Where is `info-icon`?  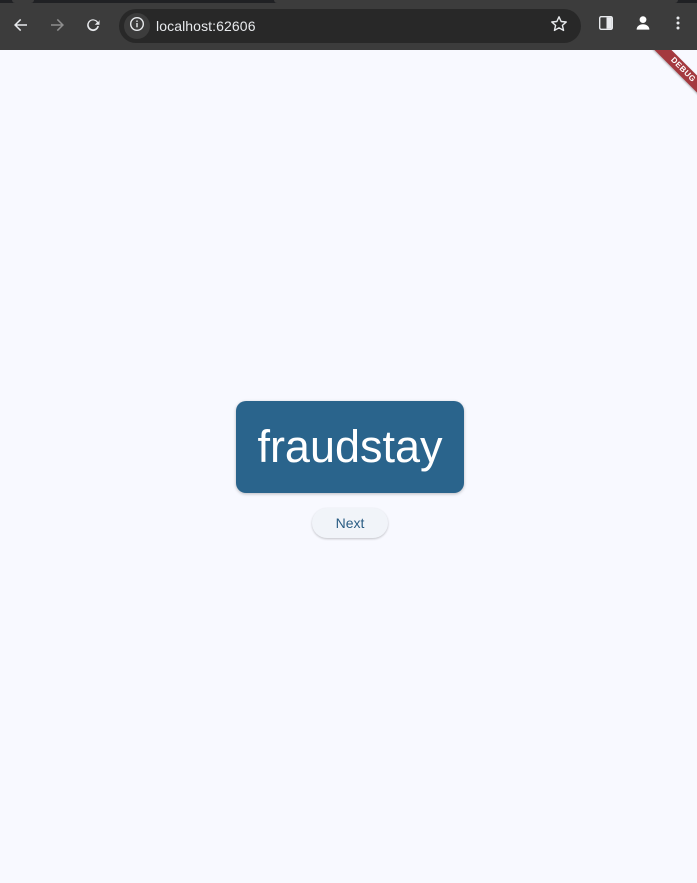
info-icon is located at coordinates (137, 26).